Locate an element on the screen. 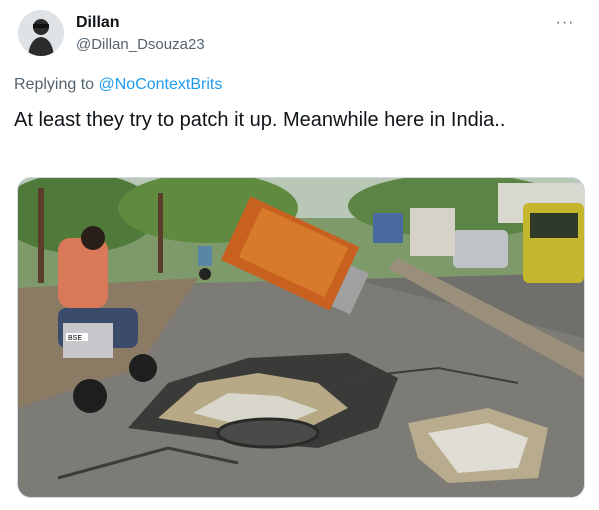 The width and height of the screenshot is (599, 510). replying-to: Replying to @NoContextBrits is located at coordinates (118, 85).